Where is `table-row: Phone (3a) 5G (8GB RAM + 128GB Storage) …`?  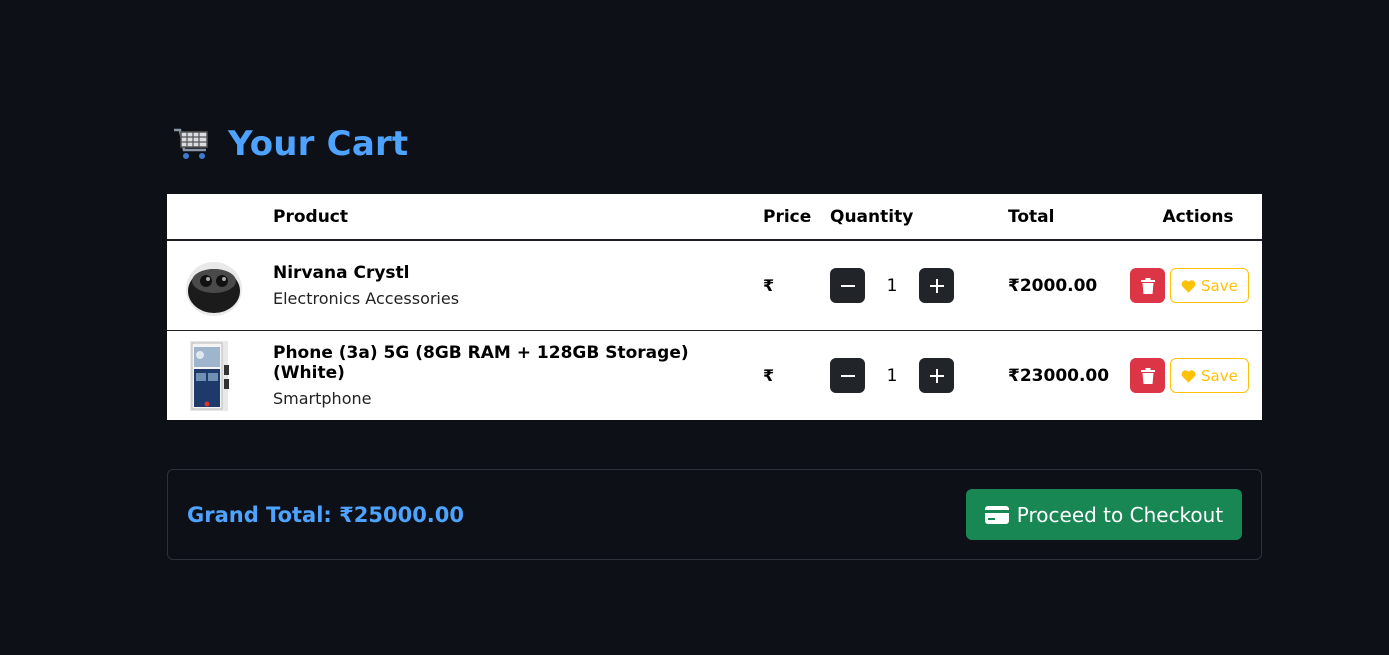 table-row: Phone (3a) 5G (8GB RAM + 128GB Storage) … is located at coordinates (714, 375).